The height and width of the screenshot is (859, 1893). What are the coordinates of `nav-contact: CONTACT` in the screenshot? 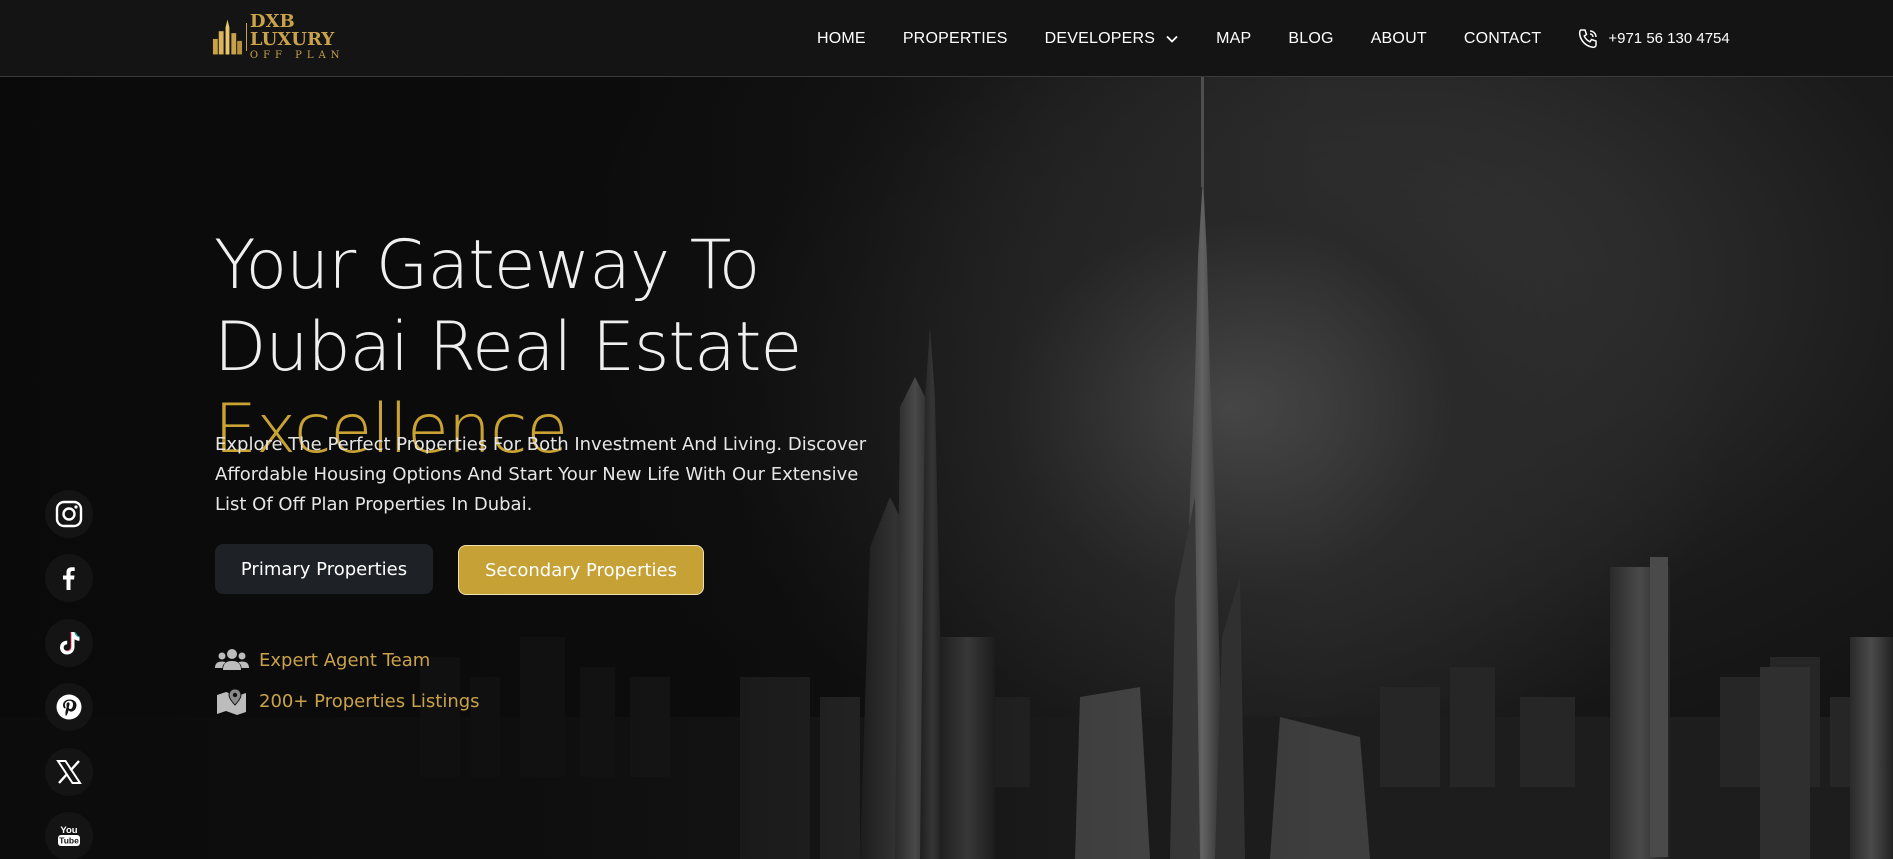 It's located at (1503, 39).